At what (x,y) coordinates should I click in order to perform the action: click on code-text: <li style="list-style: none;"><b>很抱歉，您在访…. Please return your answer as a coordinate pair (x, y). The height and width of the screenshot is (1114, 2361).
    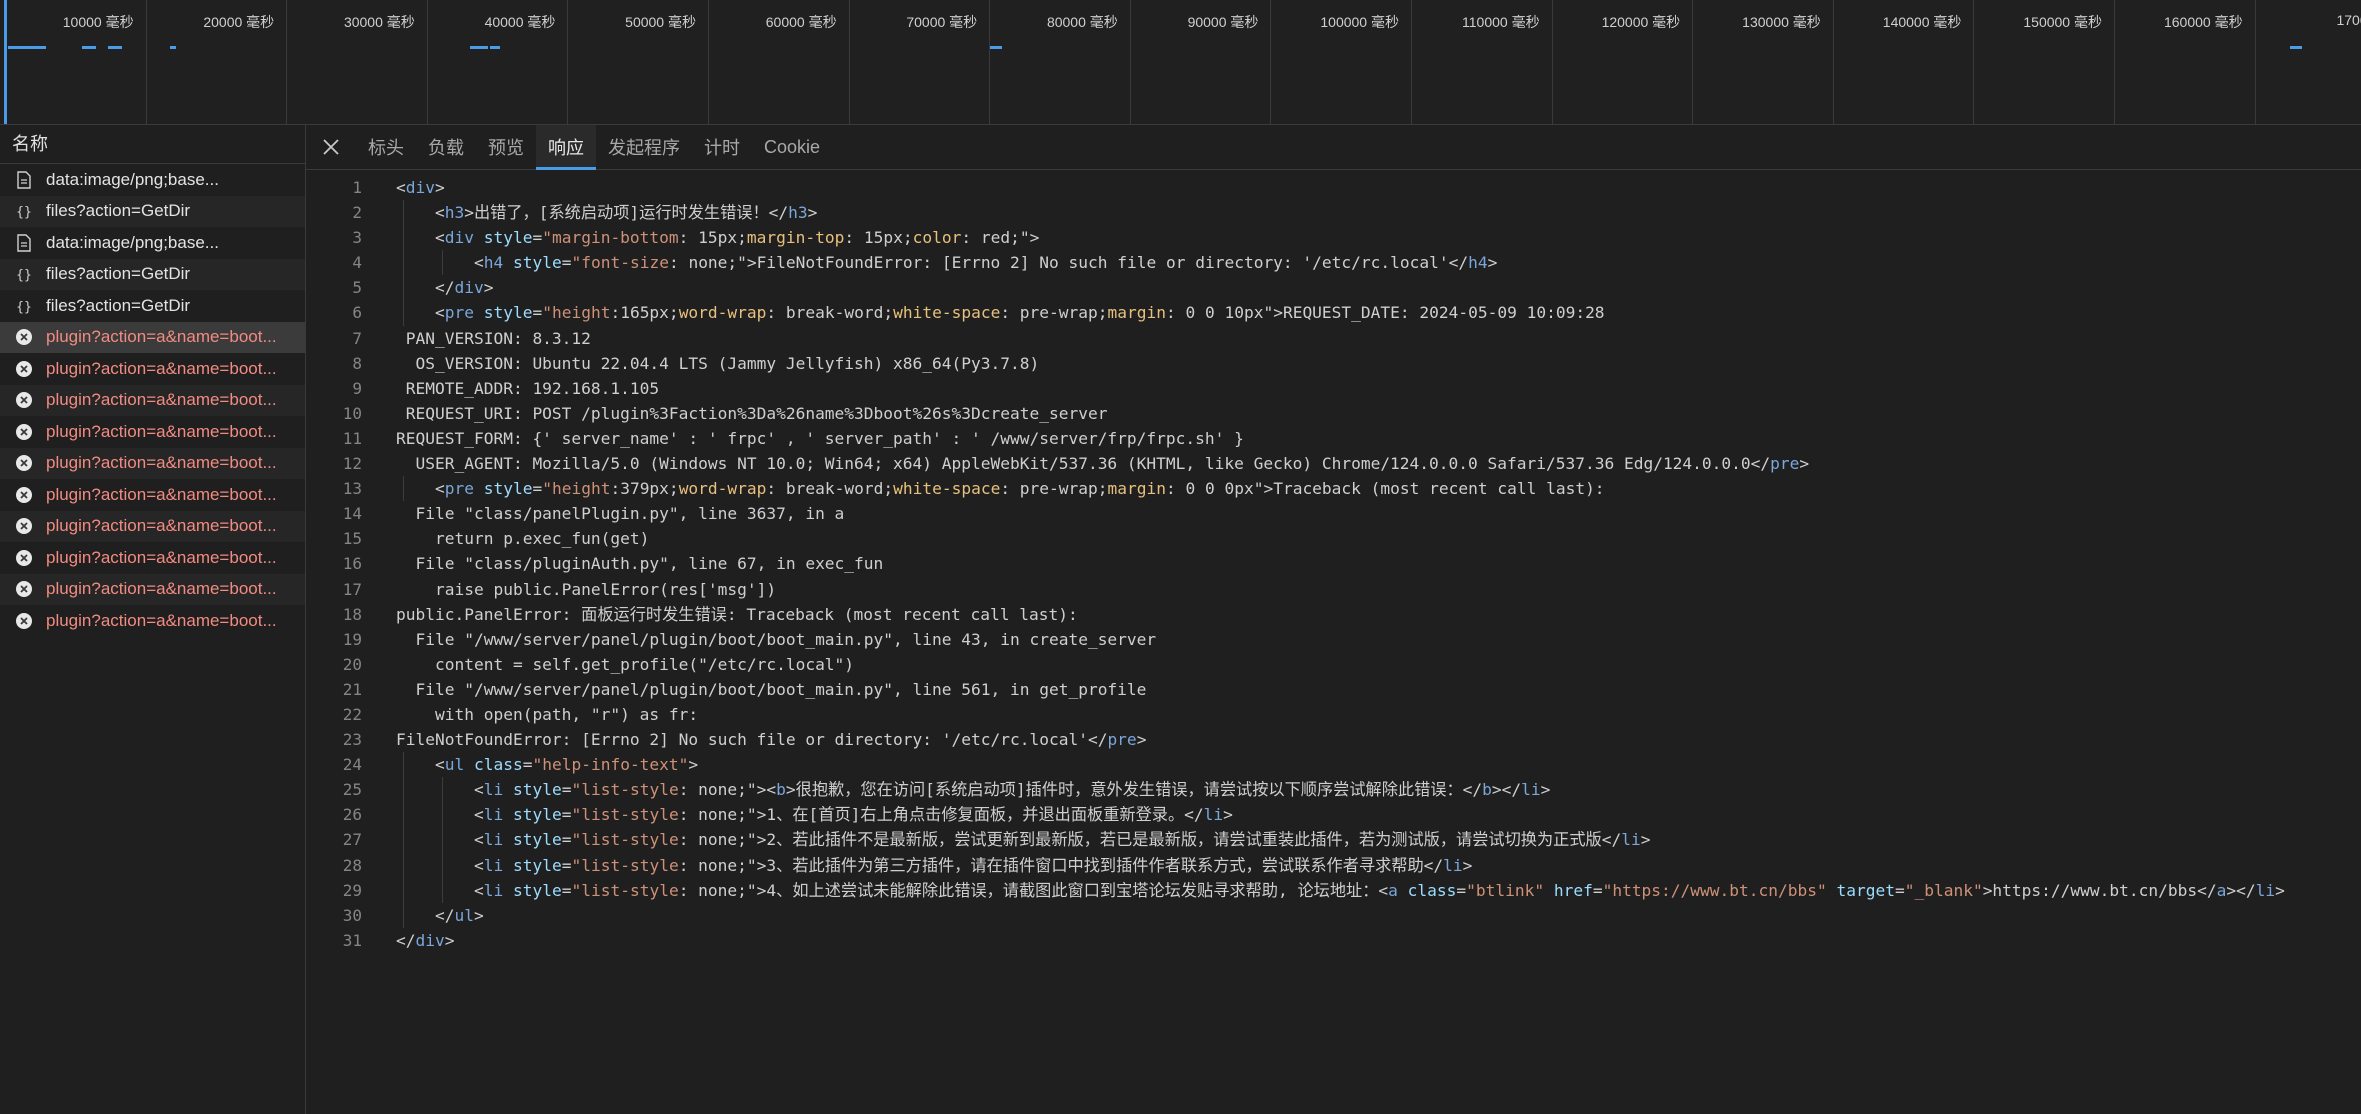
    Looking at the image, I should click on (1012, 789).